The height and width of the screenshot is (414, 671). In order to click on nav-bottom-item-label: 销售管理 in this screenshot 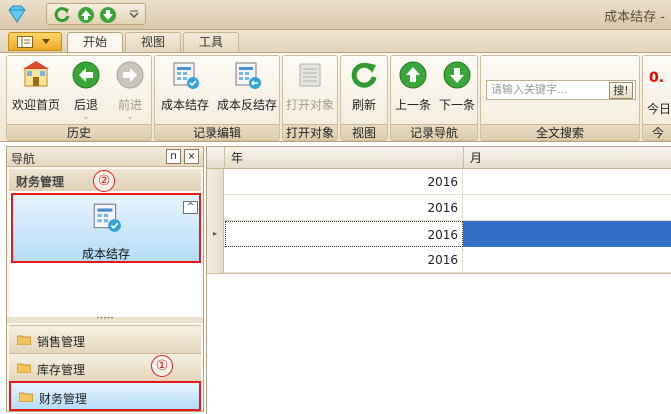, I will do `click(61, 342)`.